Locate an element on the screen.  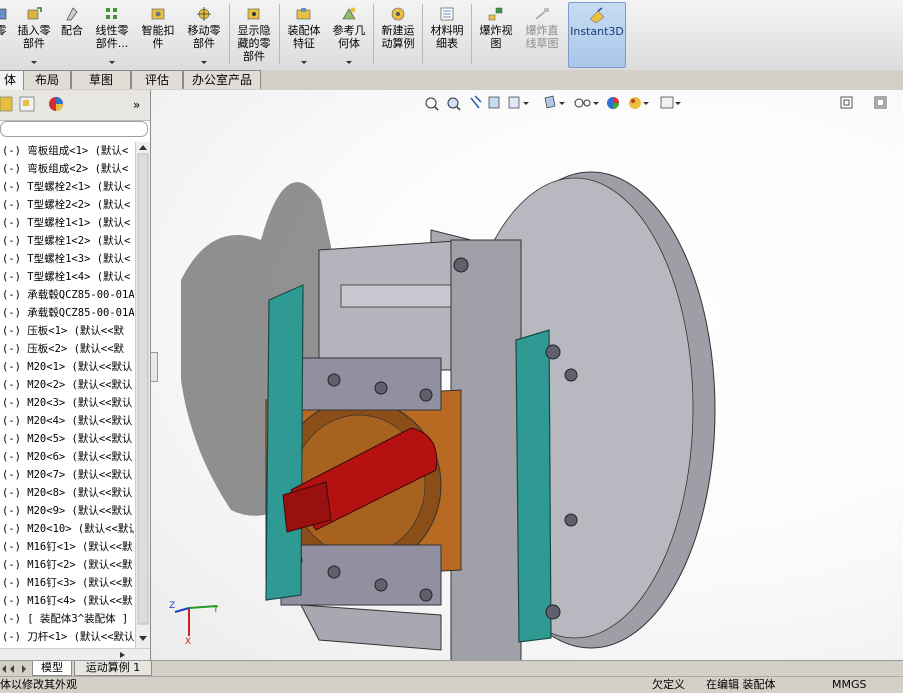
z-axis-icon is located at coordinates (182, 610).